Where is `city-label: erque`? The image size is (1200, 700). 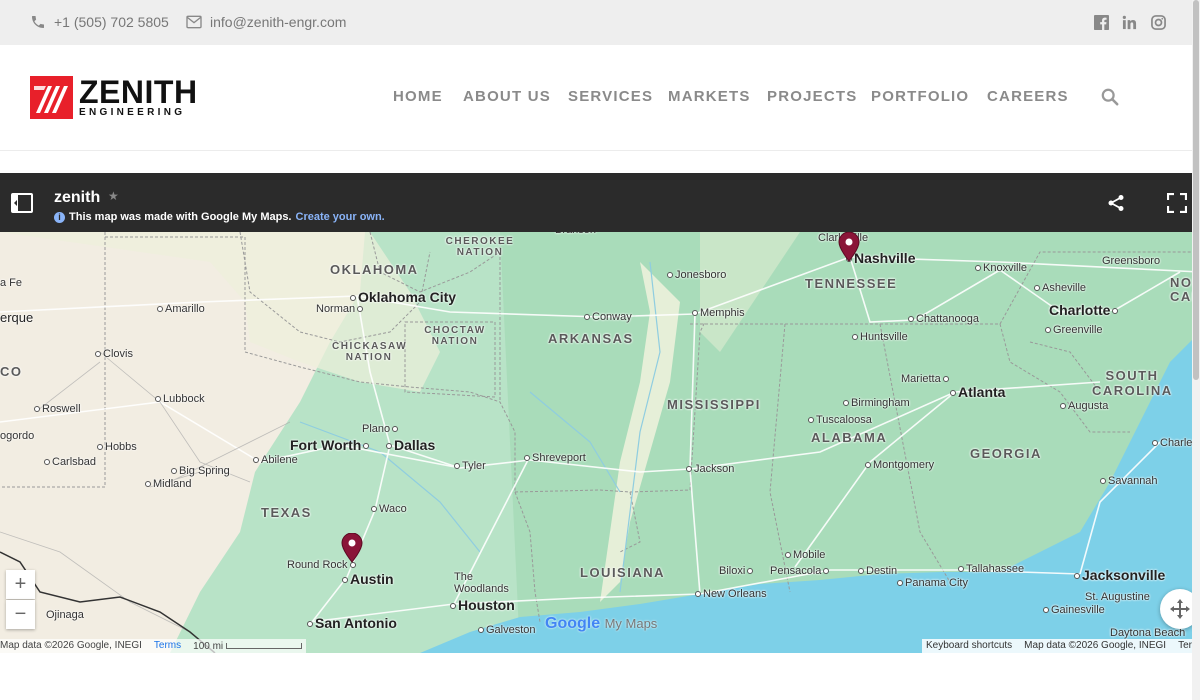 city-label: erque is located at coordinates (17, 317).